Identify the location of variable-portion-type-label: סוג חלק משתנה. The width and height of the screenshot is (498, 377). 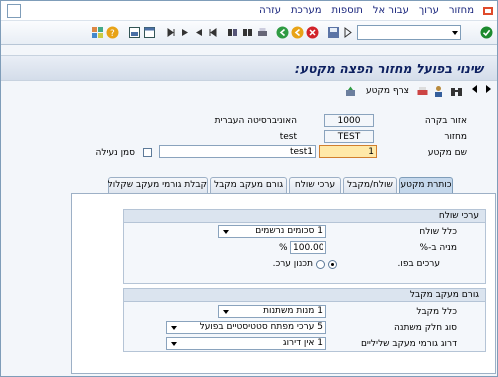
(425, 328).